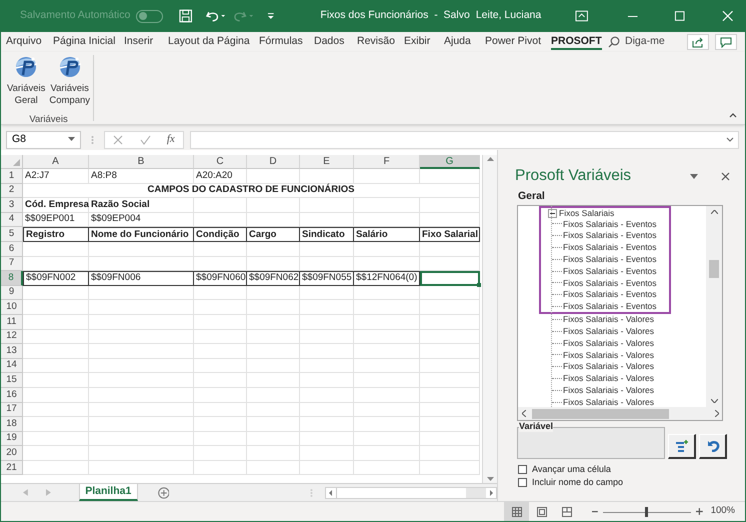 This screenshot has height=522, width=746. Describe the element at coordinates (220, 176) in the screenshot. I see `cell: A20:A20` at that location.